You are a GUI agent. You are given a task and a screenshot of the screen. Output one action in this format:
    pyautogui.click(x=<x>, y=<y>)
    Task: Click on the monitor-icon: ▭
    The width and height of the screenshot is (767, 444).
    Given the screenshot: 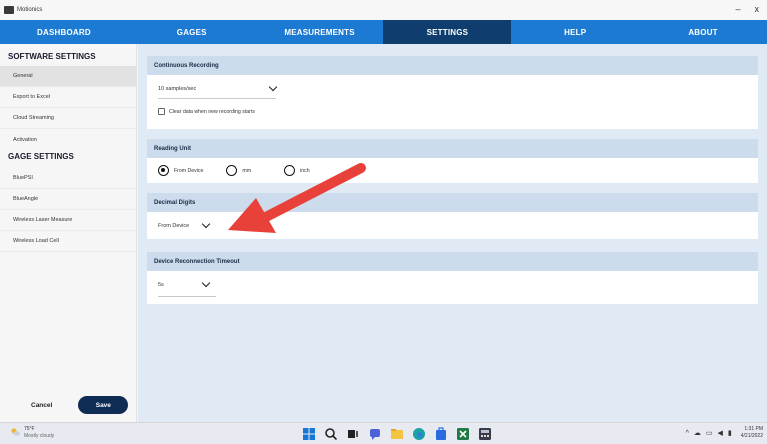 What is the action you would take?
    pyautogui.click(x=709, y=433)
    